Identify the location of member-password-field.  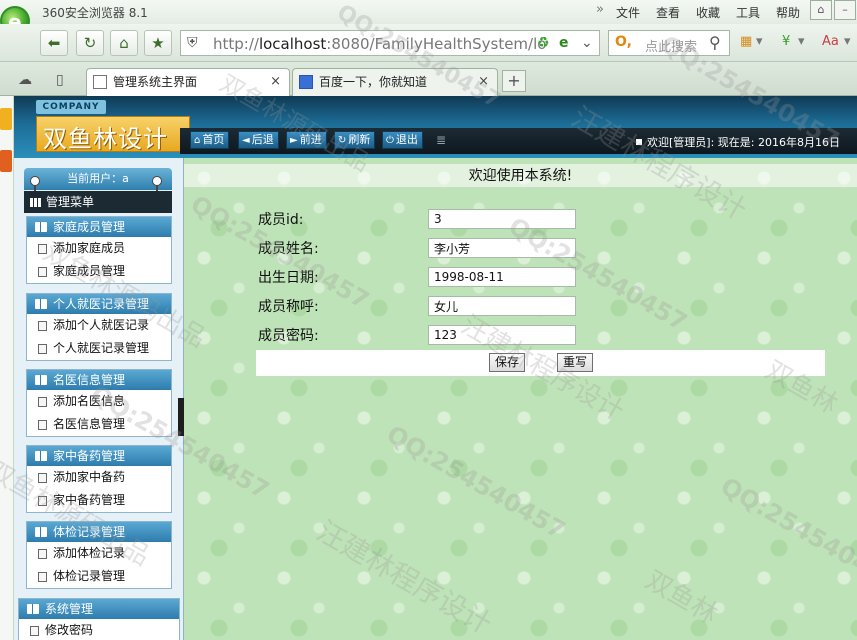
(502, 335).